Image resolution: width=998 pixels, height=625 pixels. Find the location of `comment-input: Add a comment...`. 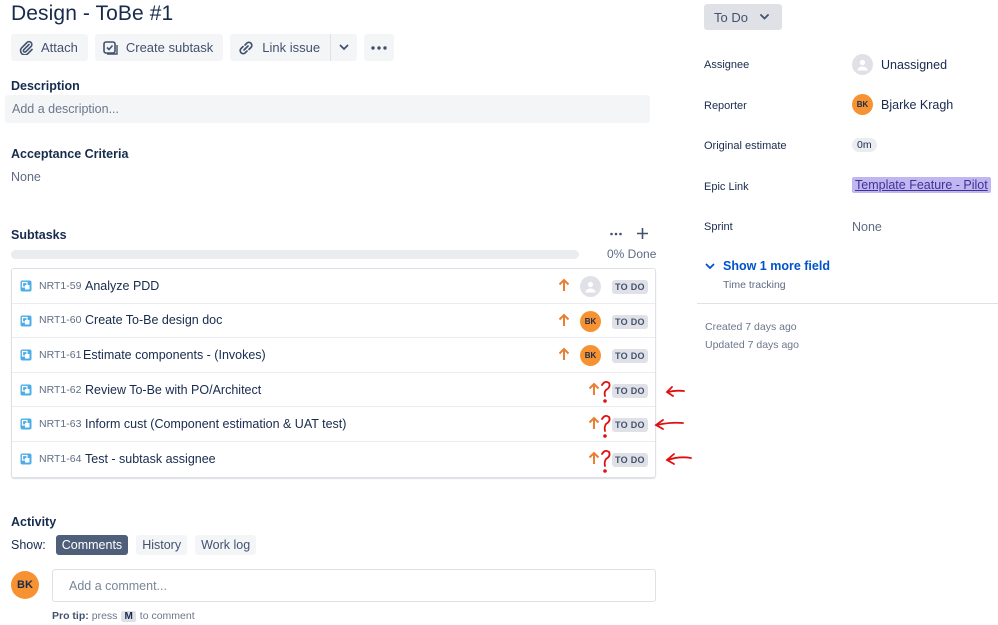

comment-input: Add a comment... is located at coordinates (354, 585).